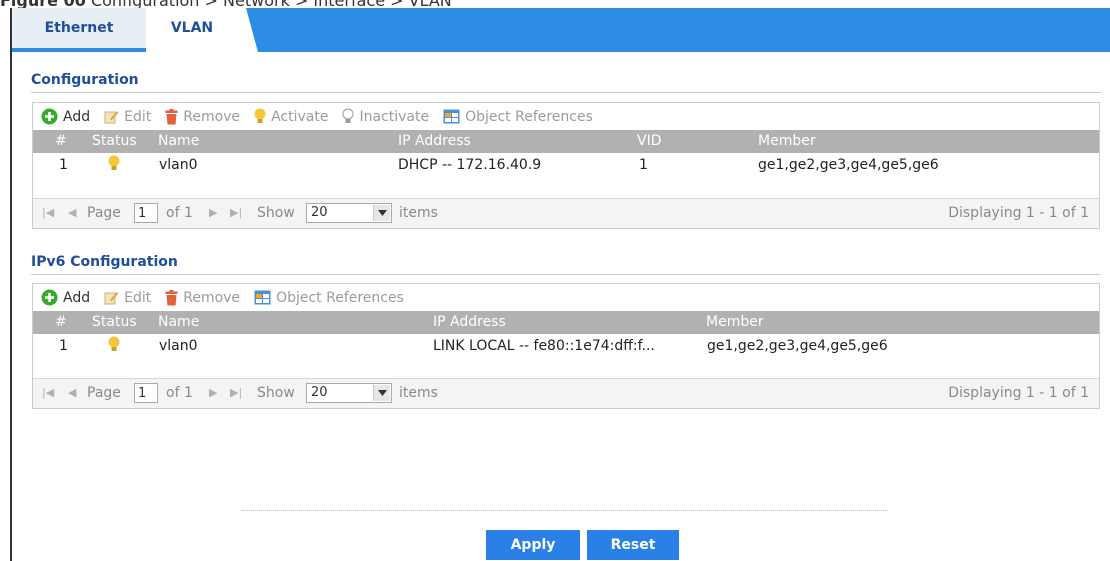  Describe the element at coordinates (643, 165) in the screenshot. I see `row-vid: 1` at that location.